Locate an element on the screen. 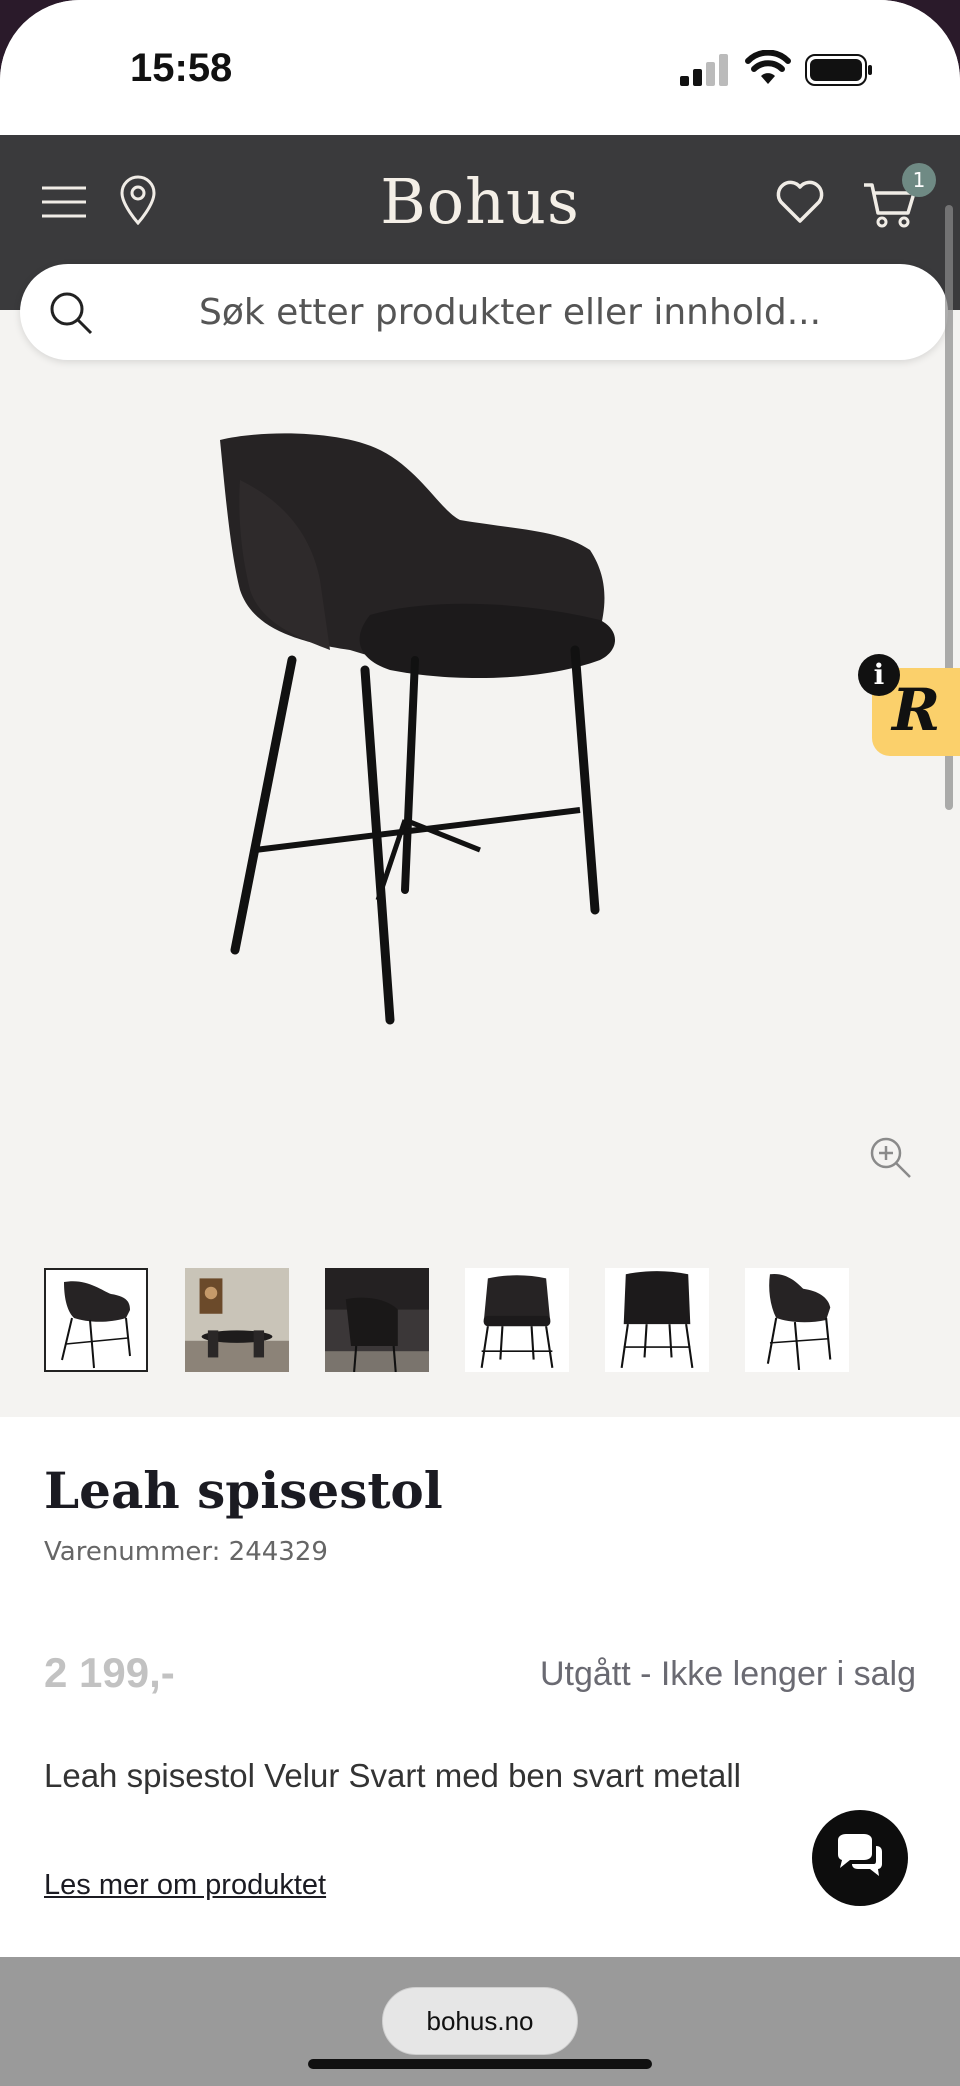 This screenshot has height=2086, width=960. search-input is located at coordinates (510, 312).